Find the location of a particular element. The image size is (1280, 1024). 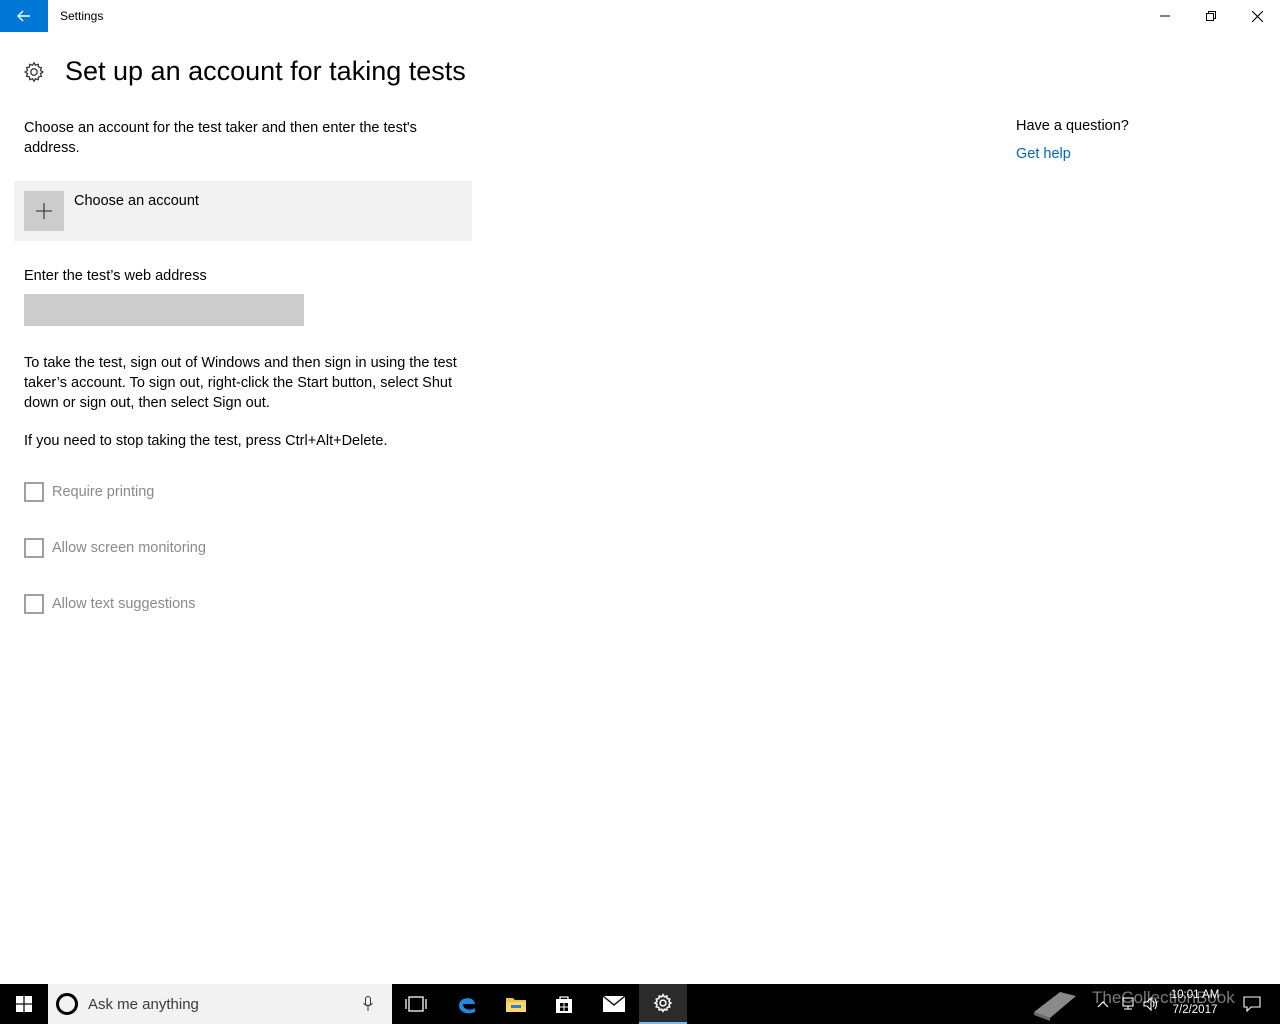

checkbox-label: Require printing is located at coordinates (103, 492).